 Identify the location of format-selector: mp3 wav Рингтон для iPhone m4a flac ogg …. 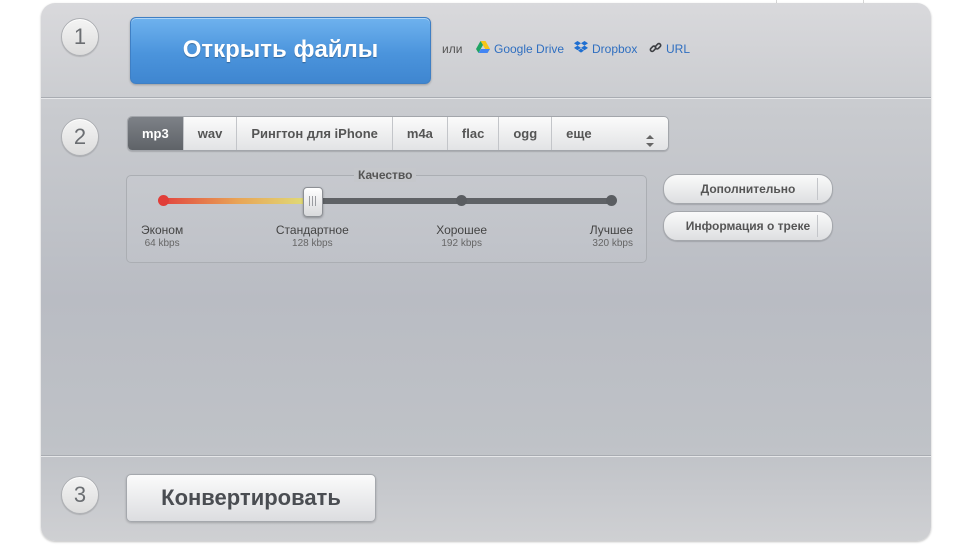
(398, 133).